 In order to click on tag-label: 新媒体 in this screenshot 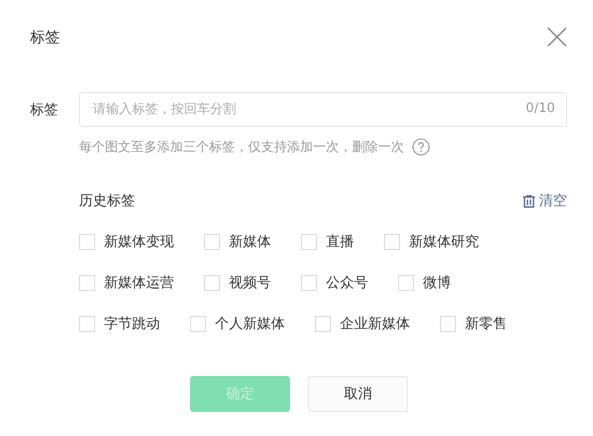, I will do `click(250, 242)`.